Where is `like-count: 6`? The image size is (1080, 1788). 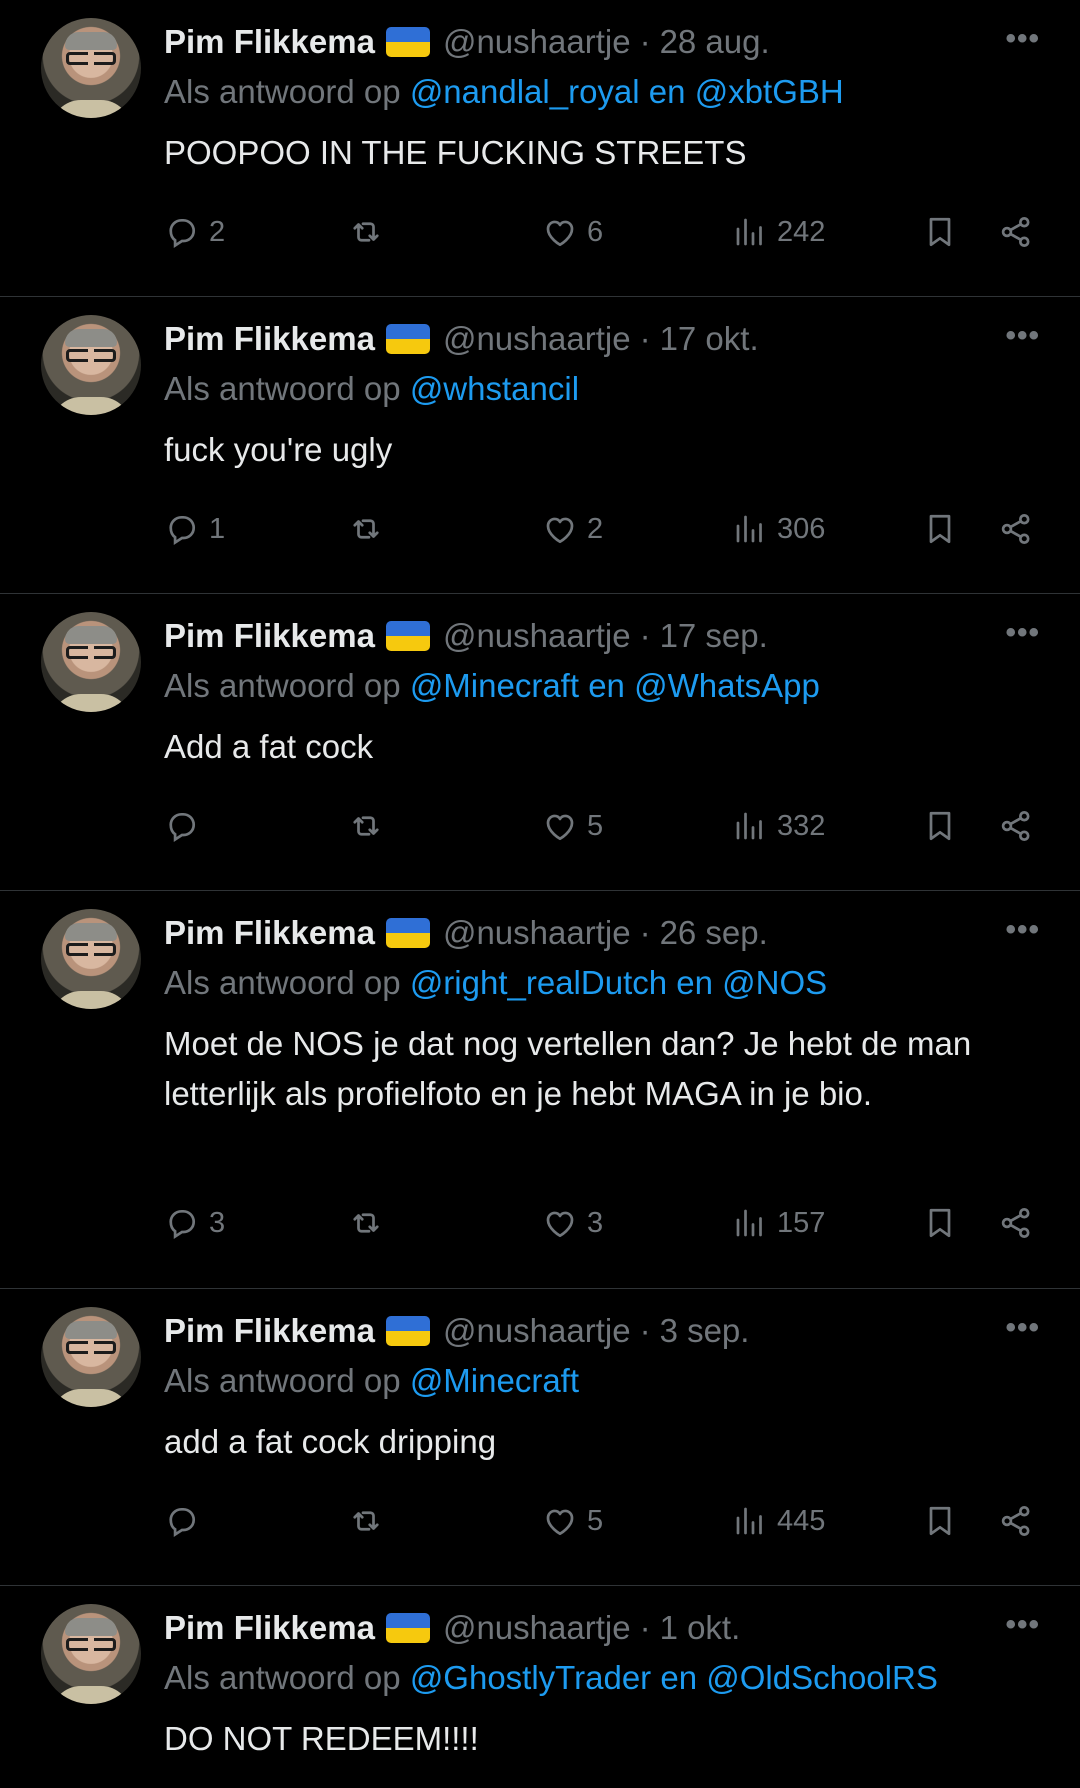
like-count: 6 is located at coordinates (595, 231).